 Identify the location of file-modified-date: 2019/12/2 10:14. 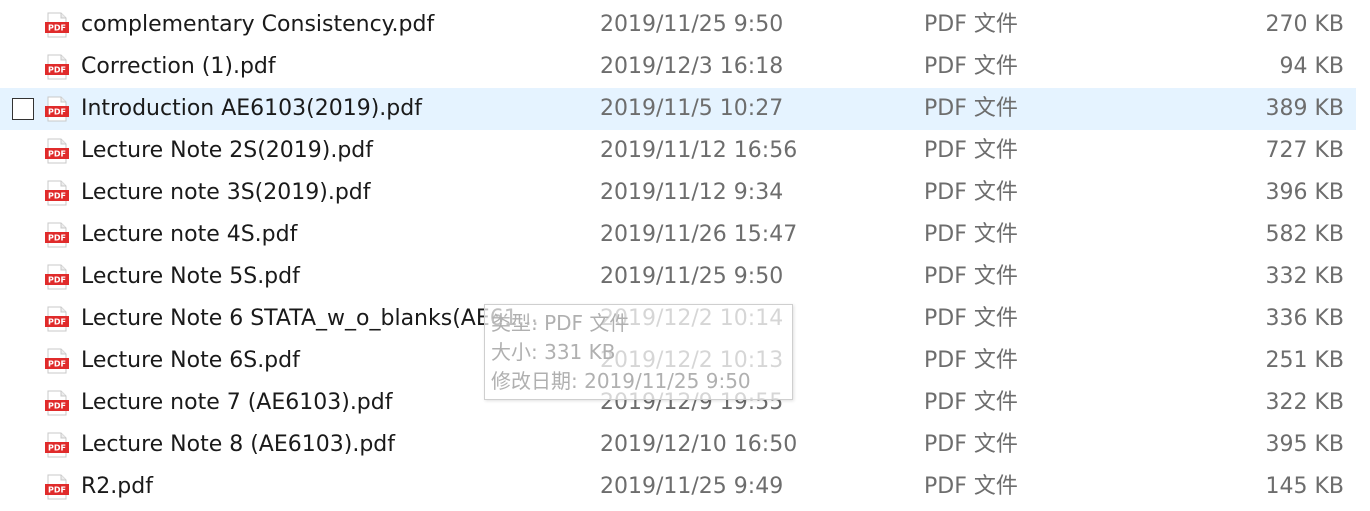
(692, 318).